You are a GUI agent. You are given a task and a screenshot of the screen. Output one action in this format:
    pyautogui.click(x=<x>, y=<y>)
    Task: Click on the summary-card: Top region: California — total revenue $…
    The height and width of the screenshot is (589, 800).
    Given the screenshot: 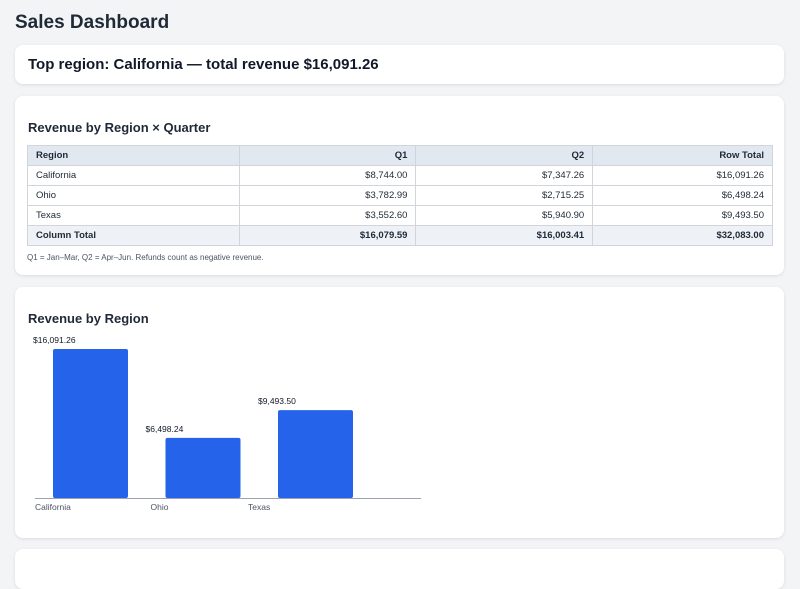 What is the action you would take?
    pyautogui.click(x=399, y=64)
    